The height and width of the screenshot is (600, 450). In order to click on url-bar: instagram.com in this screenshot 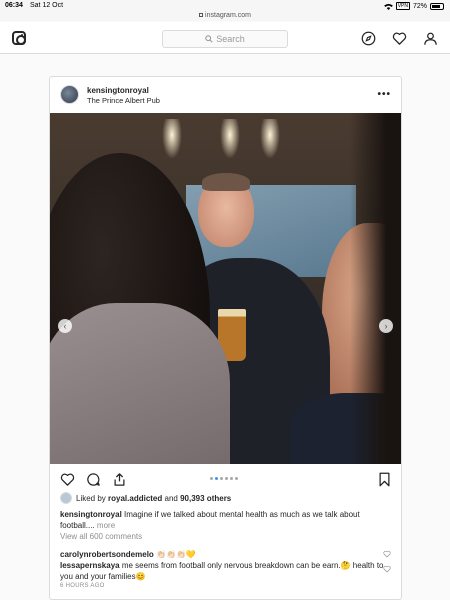, I will do `click(225, 16)`.